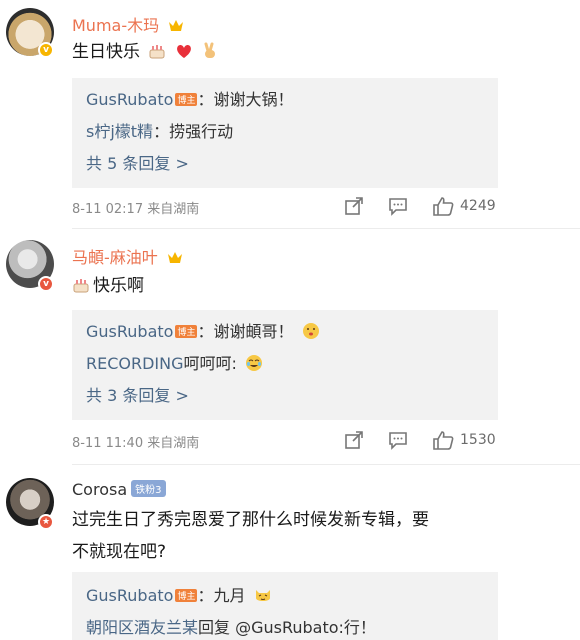  I want to click on reply-row: GusRubato 博主 ：谢谢大锅！, so click(189, 98).